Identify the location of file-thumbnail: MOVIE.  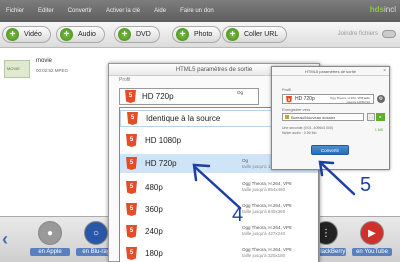
(17, 69).